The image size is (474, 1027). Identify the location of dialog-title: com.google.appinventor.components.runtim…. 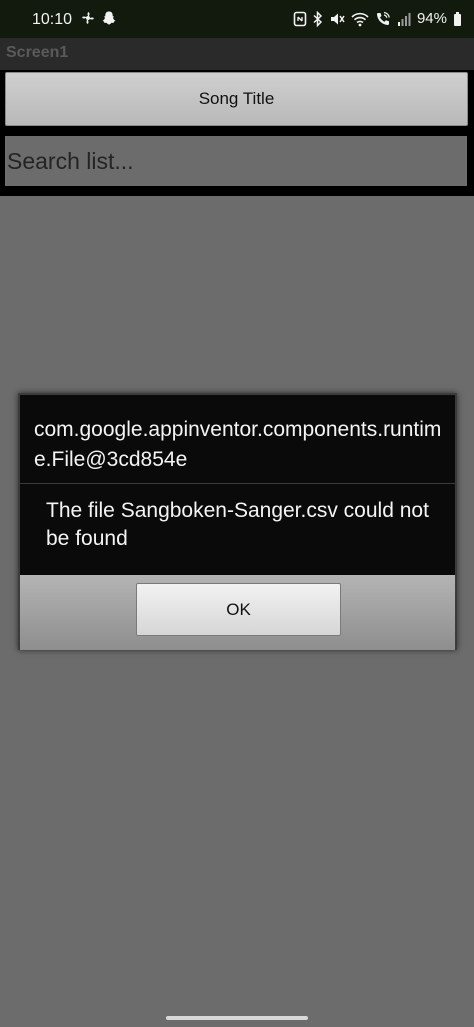
(238, 444).